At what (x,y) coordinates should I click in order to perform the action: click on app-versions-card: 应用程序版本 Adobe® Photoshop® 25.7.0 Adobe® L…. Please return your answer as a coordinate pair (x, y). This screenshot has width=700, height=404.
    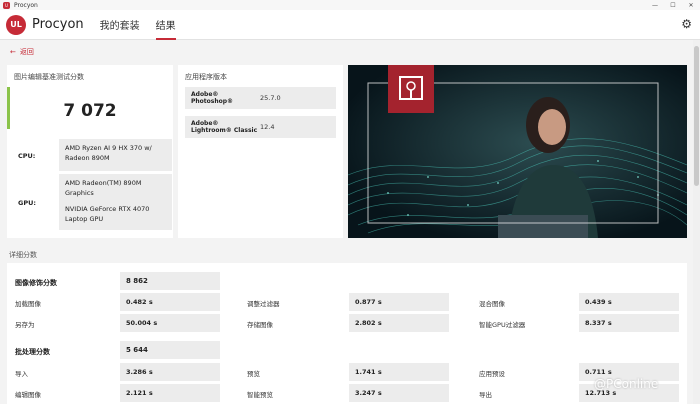
    Looking at the image, I should click on (260, 151).